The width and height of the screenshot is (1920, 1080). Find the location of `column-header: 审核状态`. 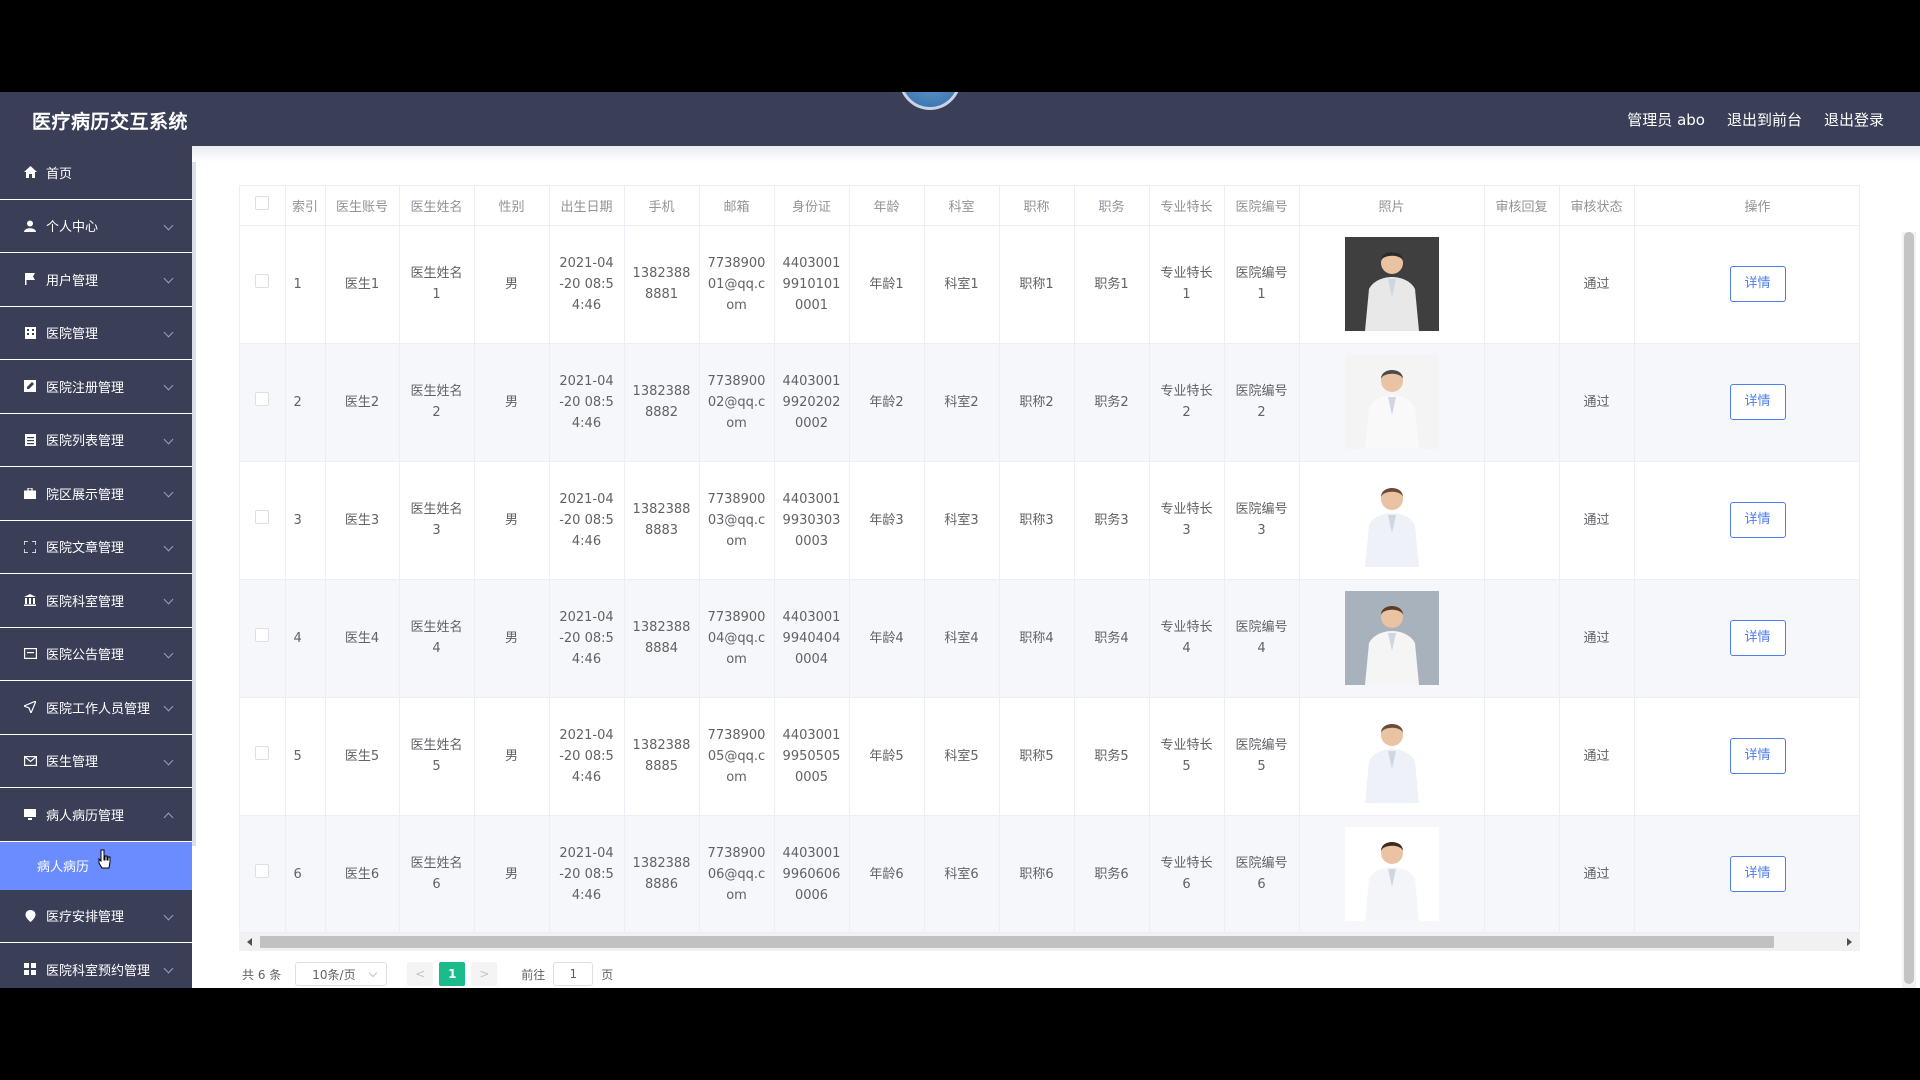

column-header: 审核状态 is located at coordinates (1597, 206).